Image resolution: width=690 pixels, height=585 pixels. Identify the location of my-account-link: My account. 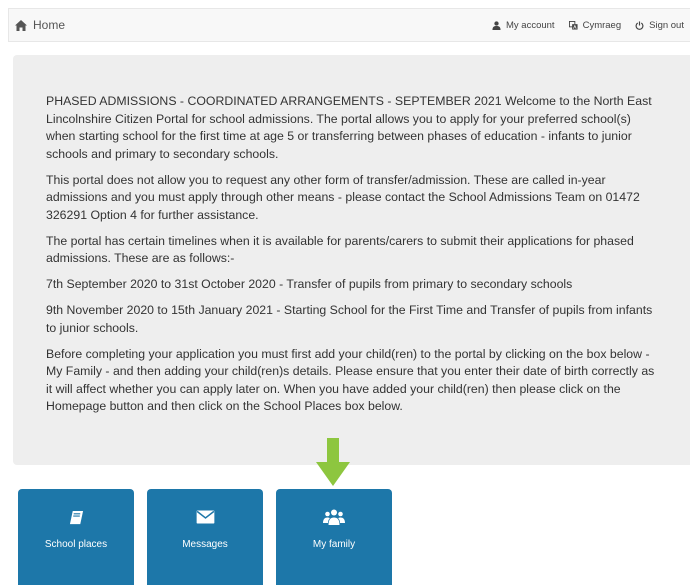
(523, 25).